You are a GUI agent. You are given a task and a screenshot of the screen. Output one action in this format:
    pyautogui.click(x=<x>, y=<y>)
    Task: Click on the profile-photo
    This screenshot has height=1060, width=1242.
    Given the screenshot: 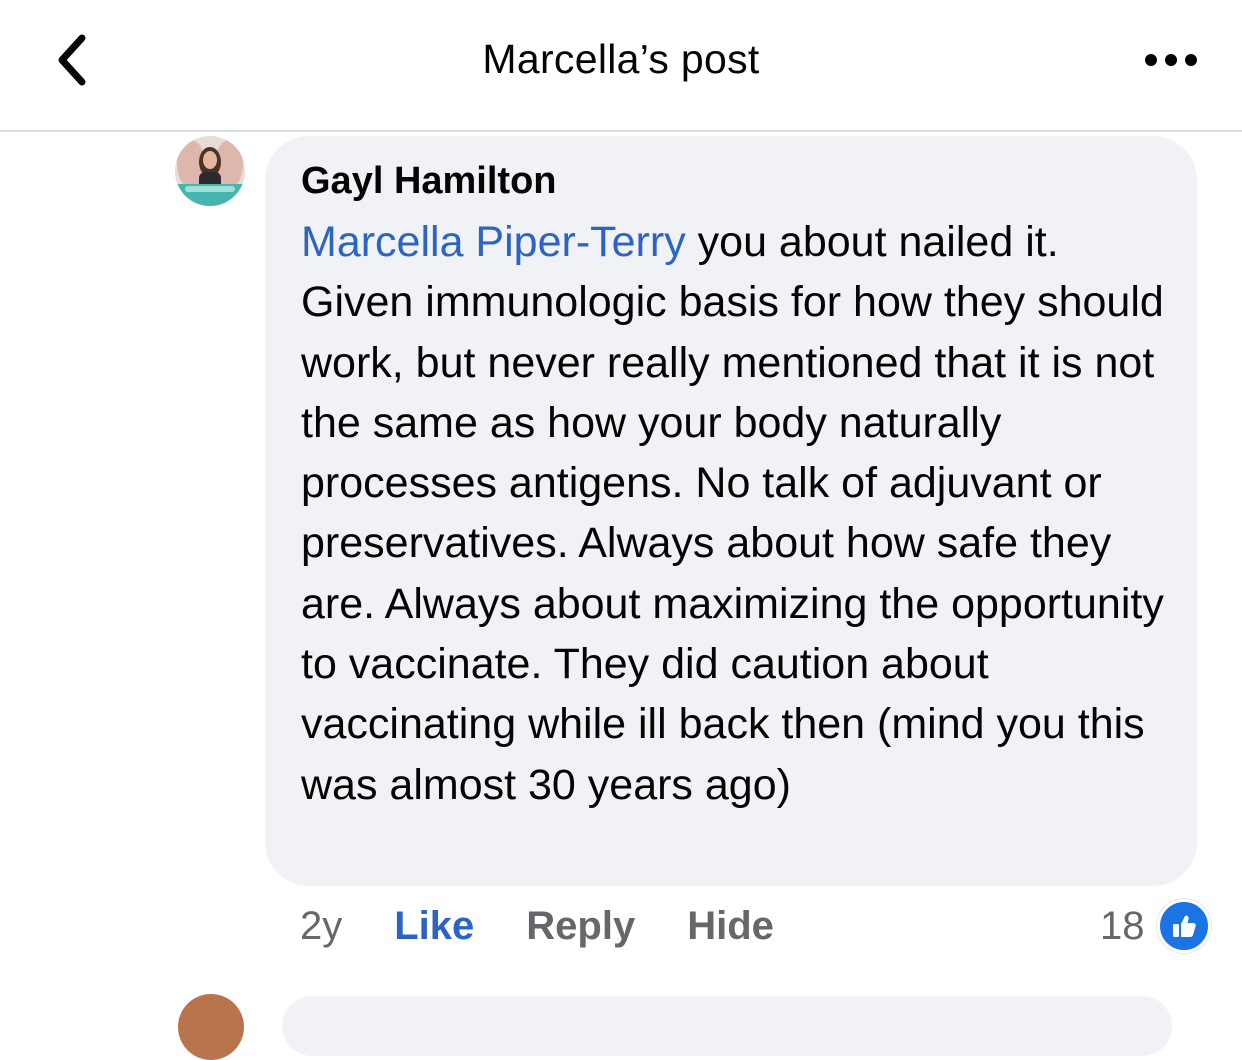 What is the action you would take?
    pyautogui.click(x=210, y=171)
    